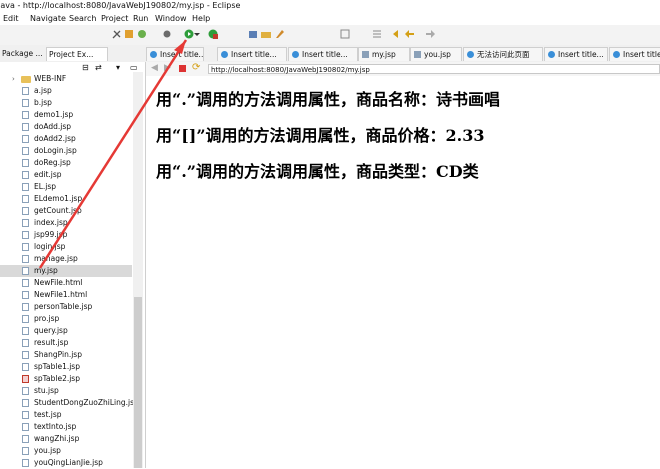 The height and width of the screenshot is (469, 660). What do you see at coordinates (180, 47) in the screenshot?
I see `arrow-head` at bounding box center [180, 47].